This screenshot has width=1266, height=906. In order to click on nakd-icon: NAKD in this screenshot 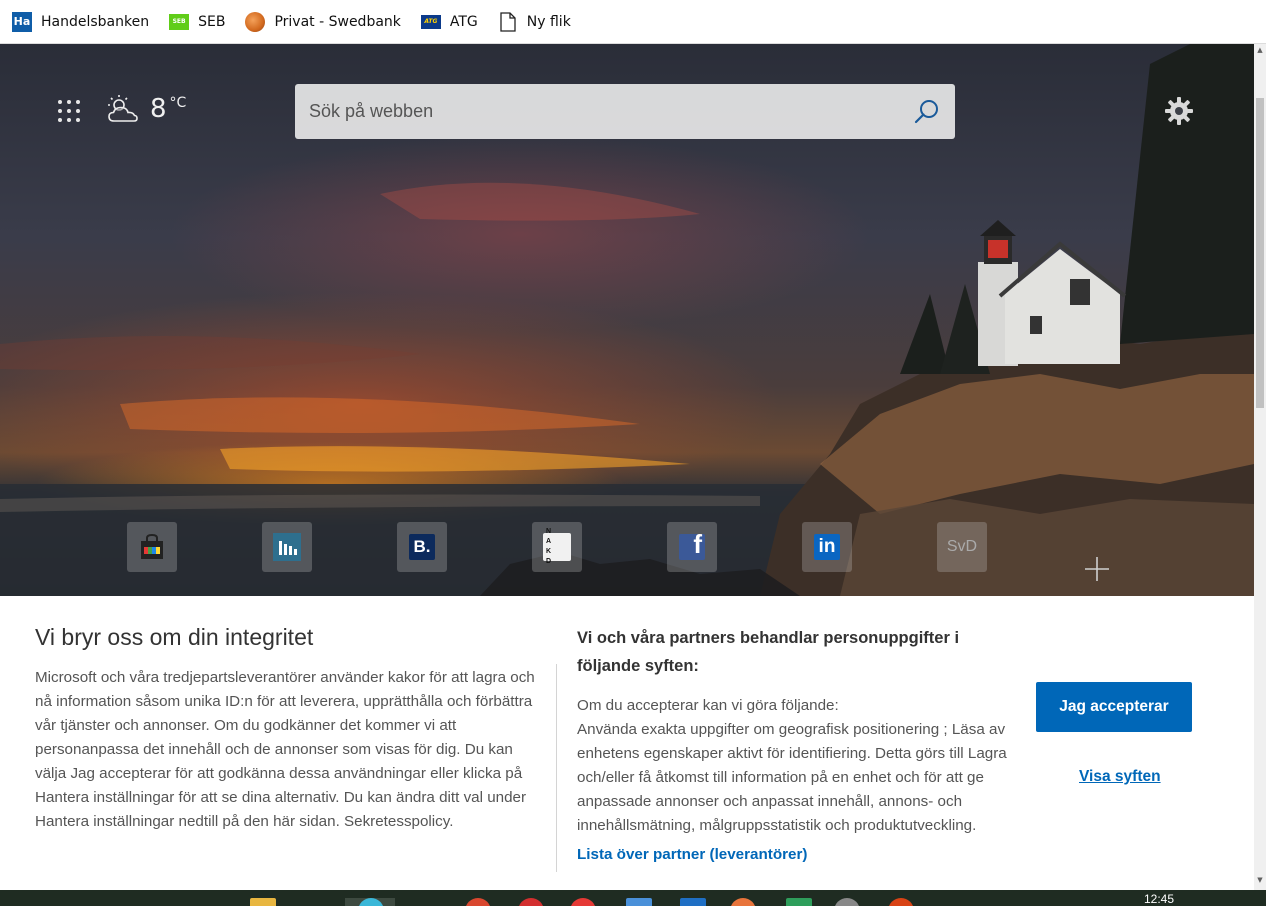, I will do `click(557, 546)`.